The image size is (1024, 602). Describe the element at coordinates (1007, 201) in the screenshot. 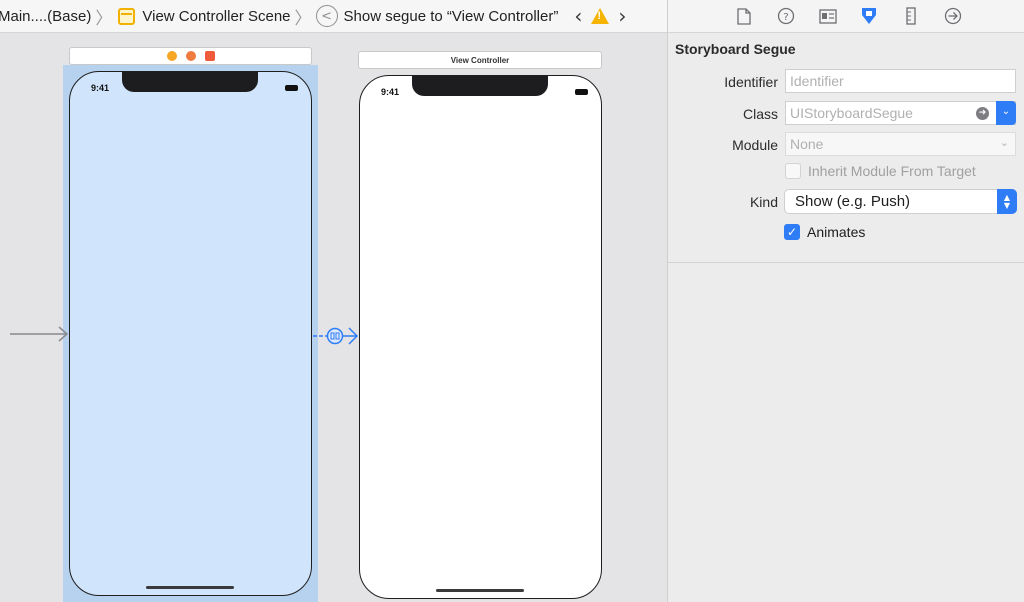

I see `popup-stepper-icon: ▲ ▼` at that location.